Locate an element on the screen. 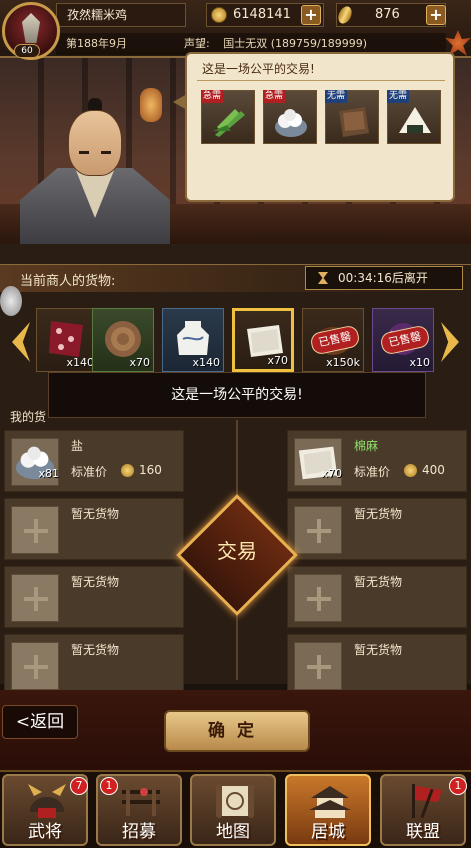 This screenshot has height=848, width=471. departure-timer: 00:34:16后离开 is located at coordinates (384, 278).